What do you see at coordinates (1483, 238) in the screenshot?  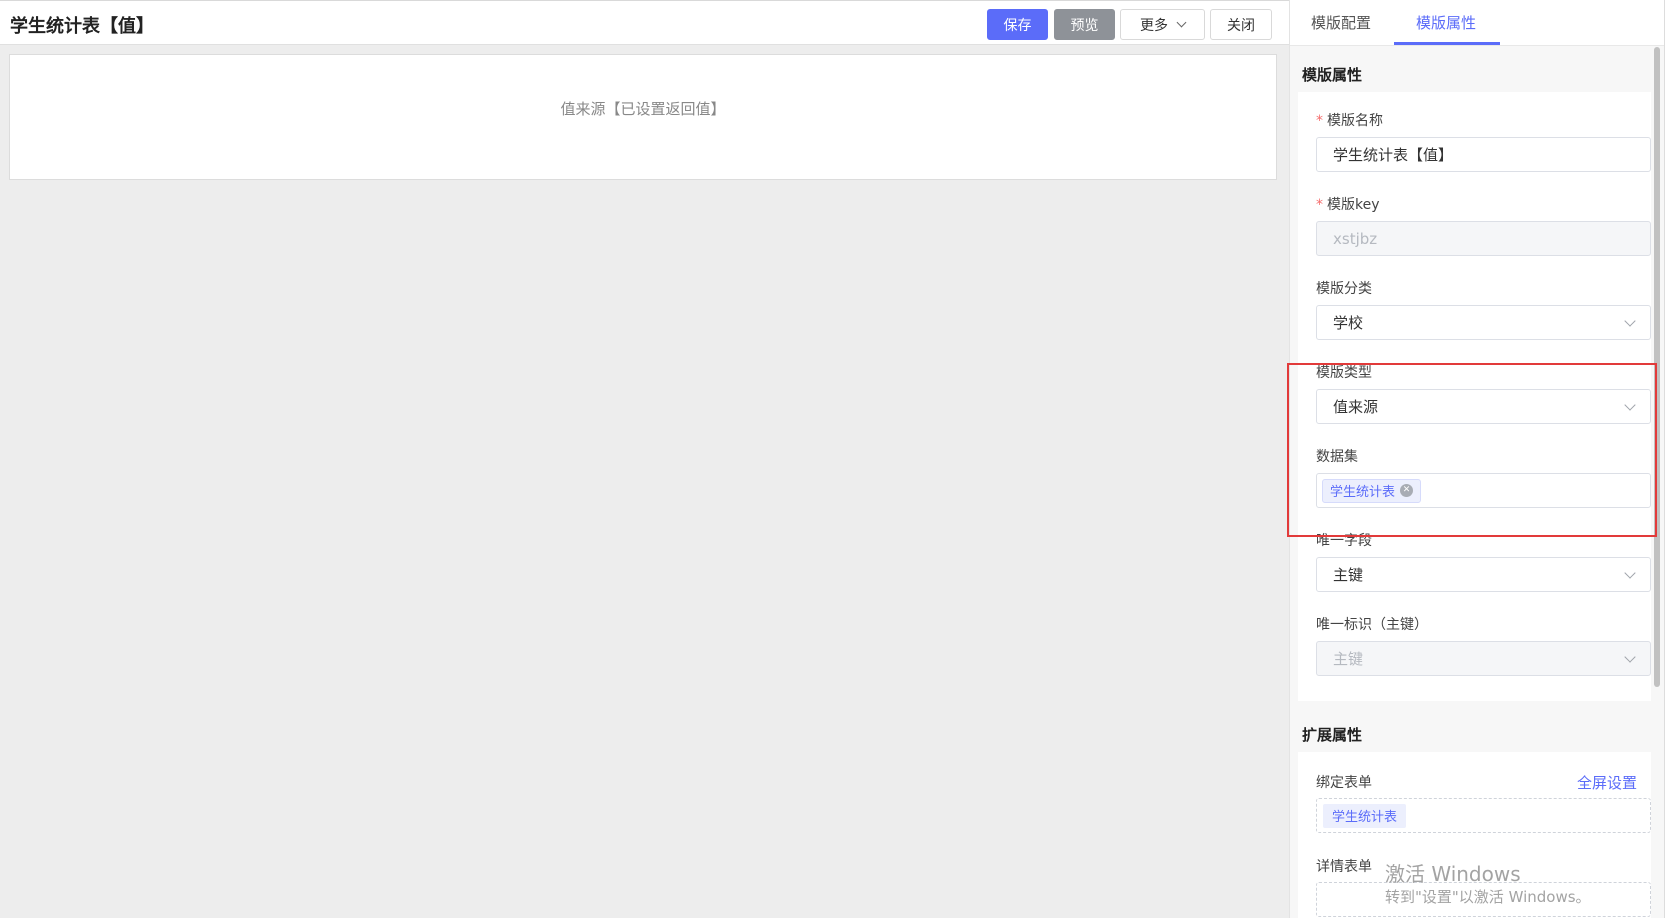 I see `template-key-input: xstjbz` at bounding box center [1483, 238].